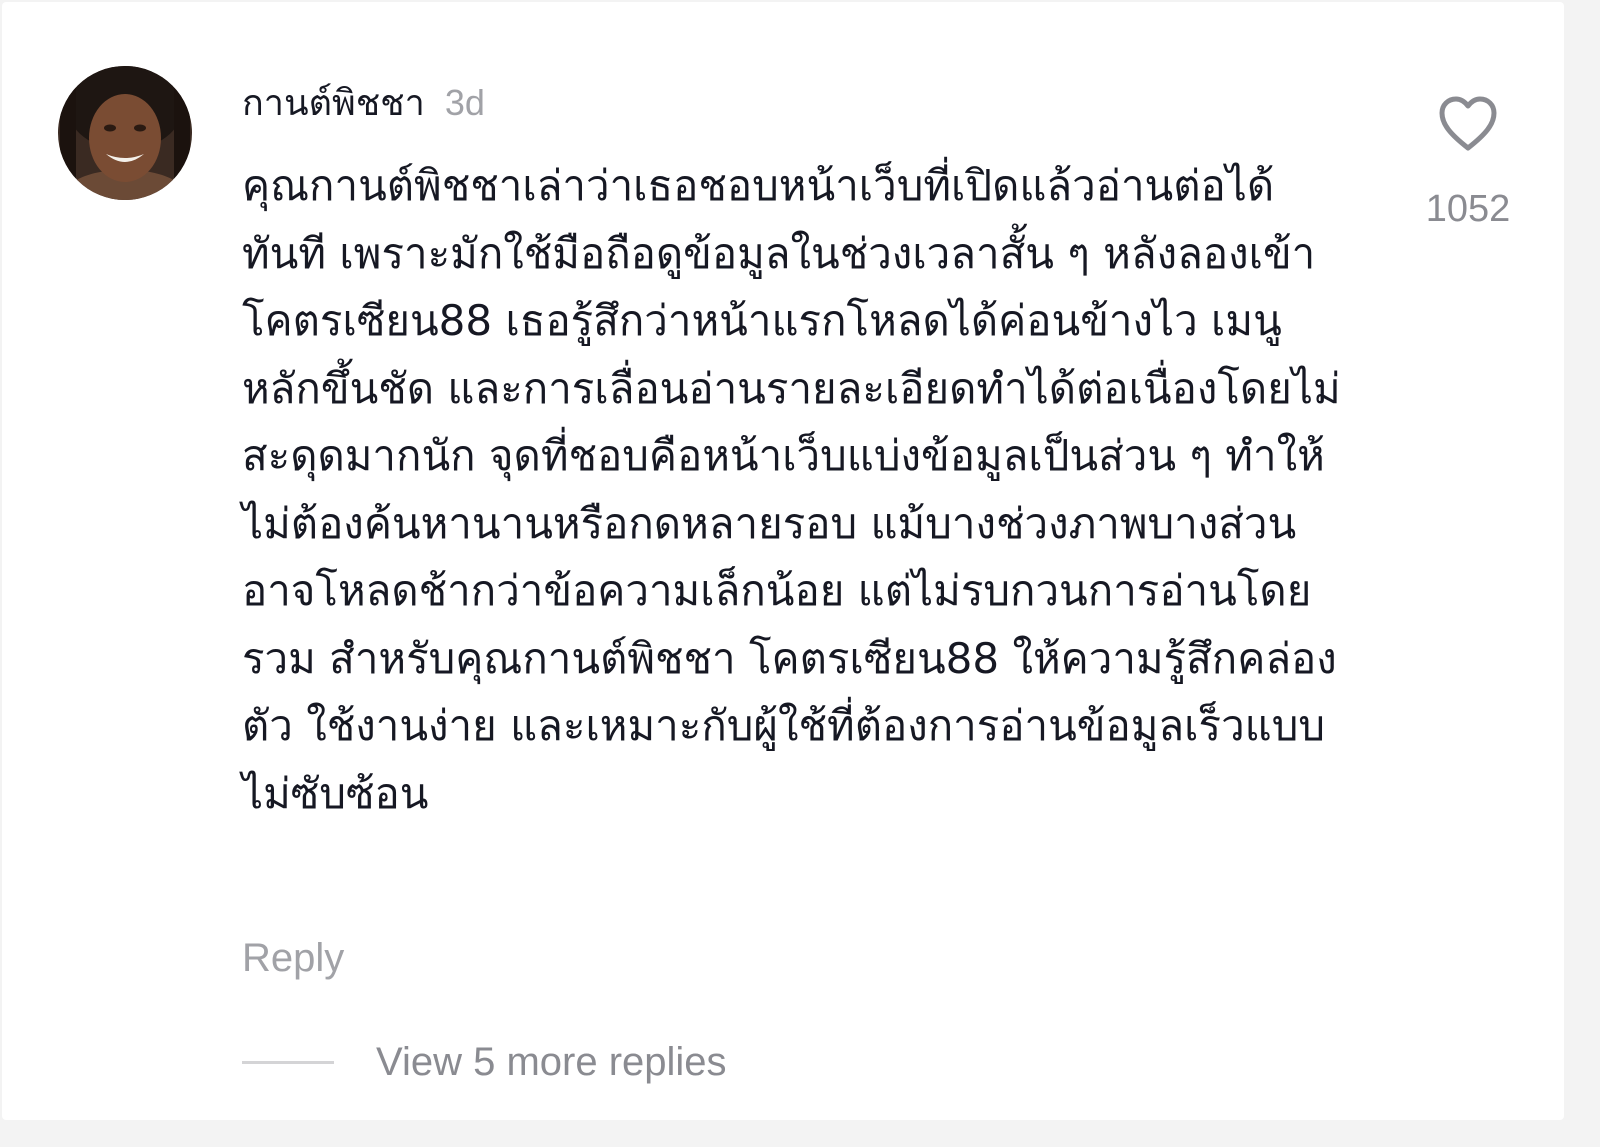  What do you see at coordinates (293, 958) in the screenshot?
I see `reply-button: Reply` at bounding box center [293, 958].